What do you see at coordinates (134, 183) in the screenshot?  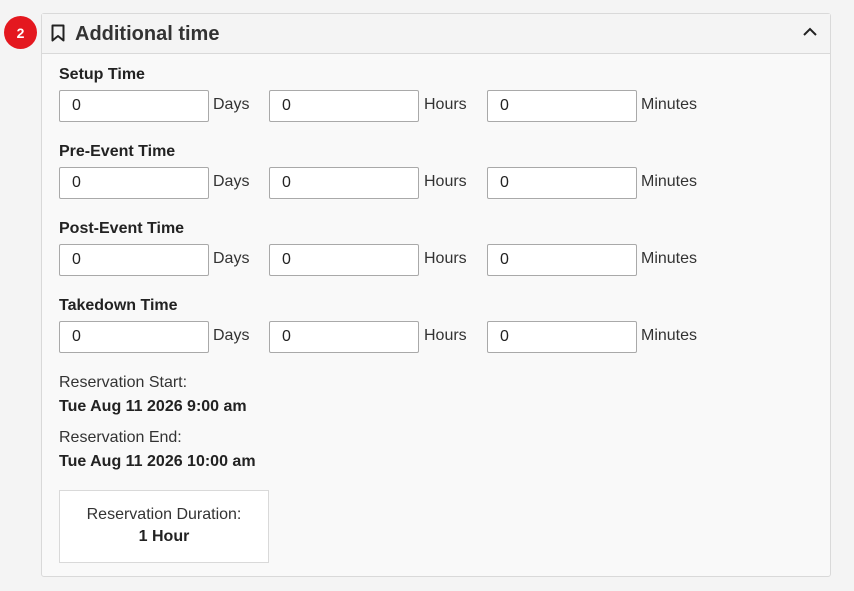 I see `pre-event-days-input` at bounding box center [134, 183].